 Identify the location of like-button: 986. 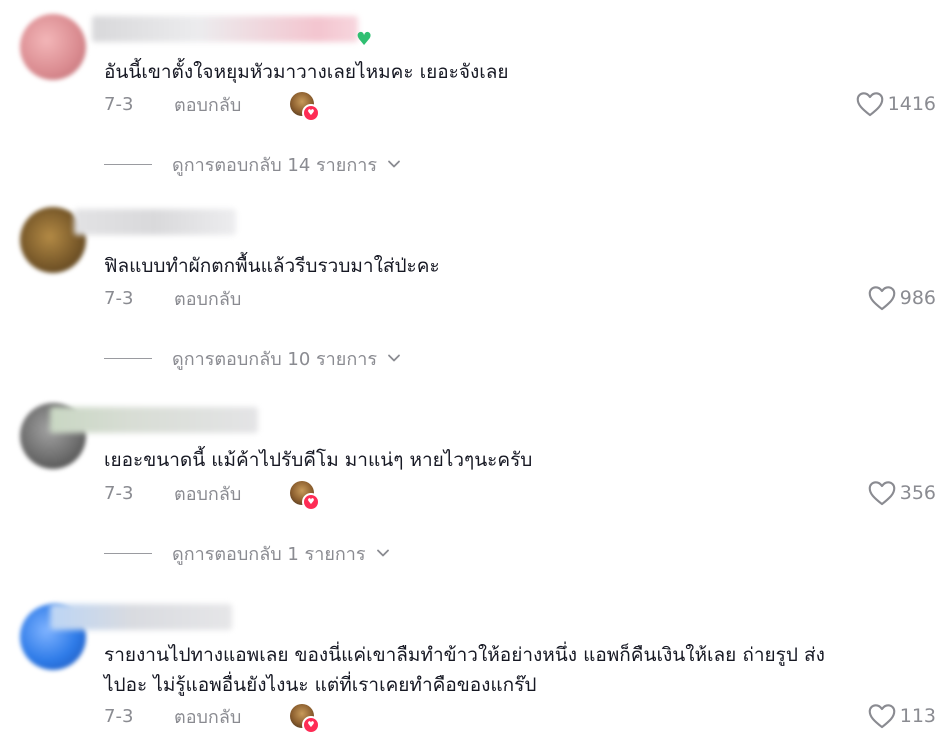
(902, 298).